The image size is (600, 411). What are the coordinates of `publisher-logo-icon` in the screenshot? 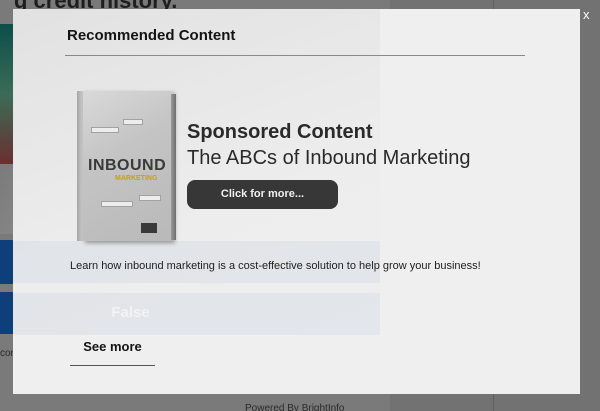 It's located at (149, 228).